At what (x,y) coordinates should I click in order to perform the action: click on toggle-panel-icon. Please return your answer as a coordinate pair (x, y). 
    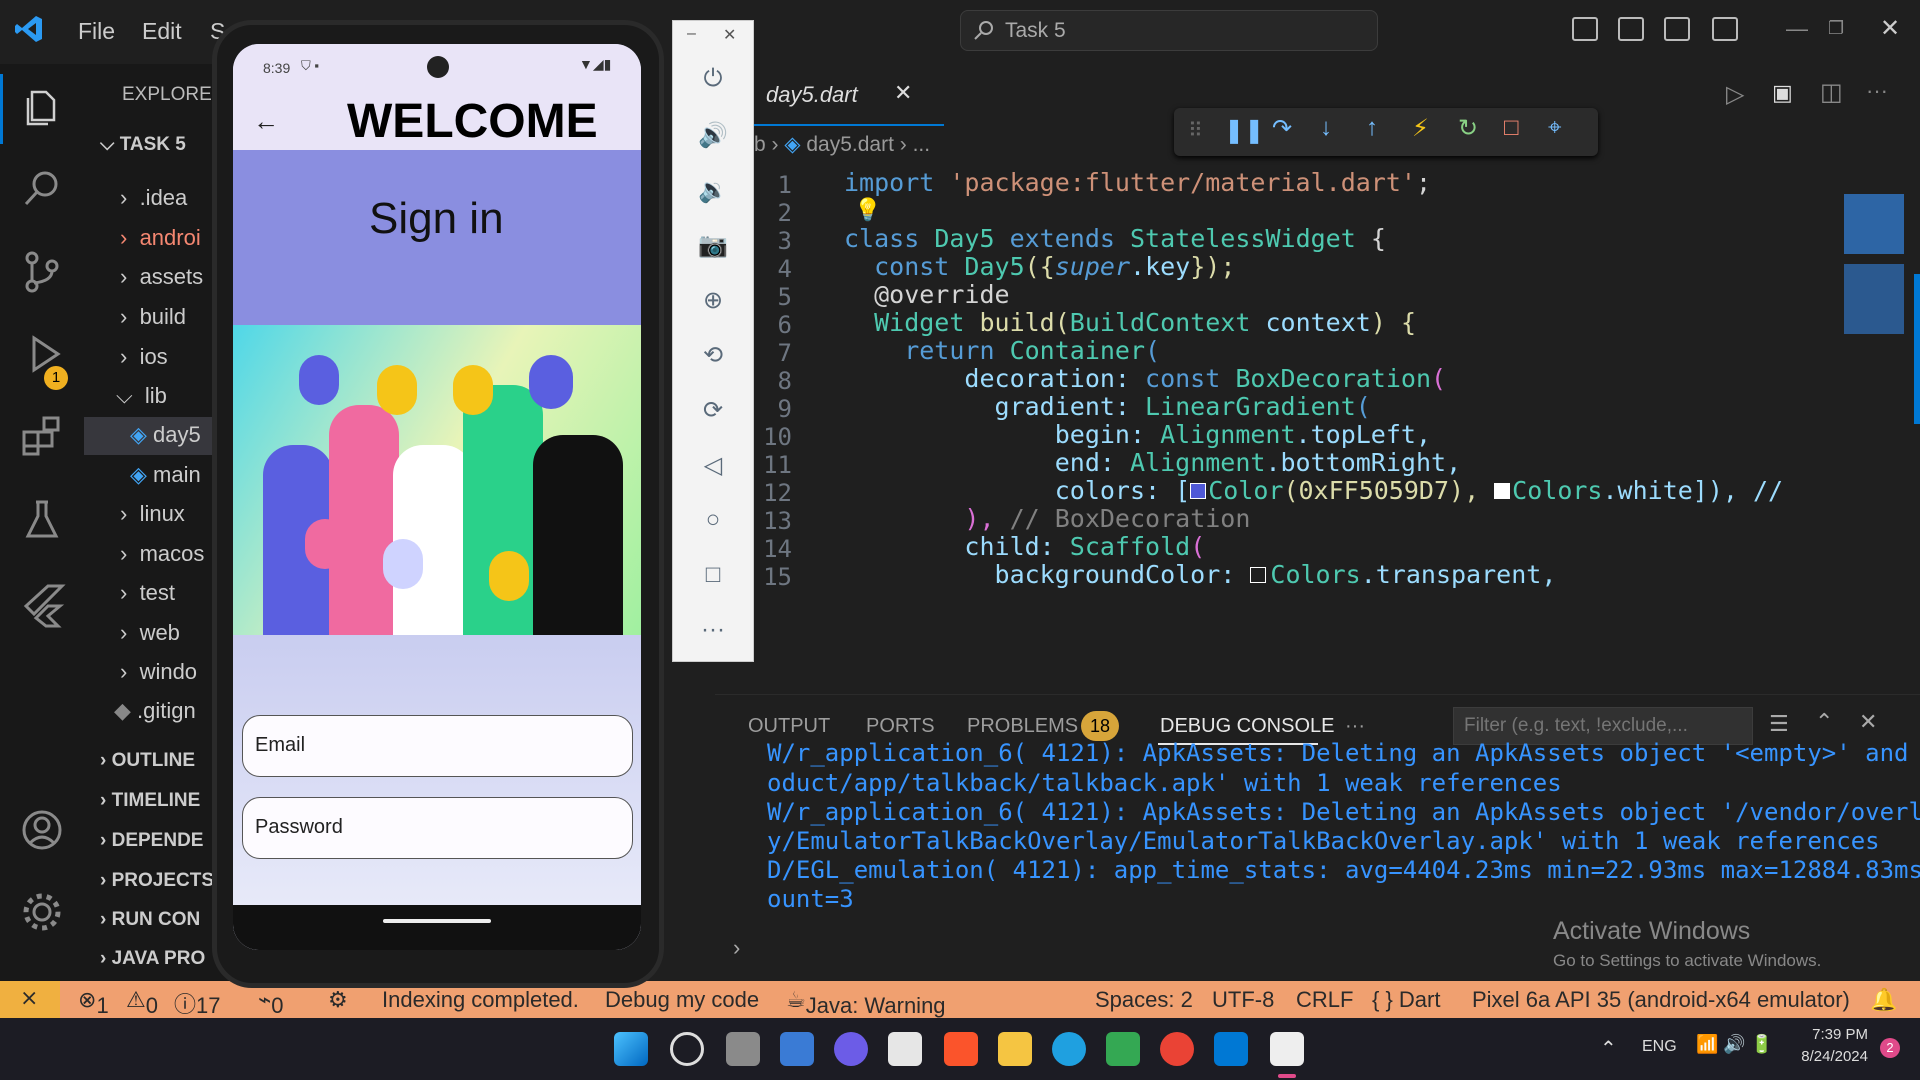
    Looking at the image, I should click on (1631, 29).